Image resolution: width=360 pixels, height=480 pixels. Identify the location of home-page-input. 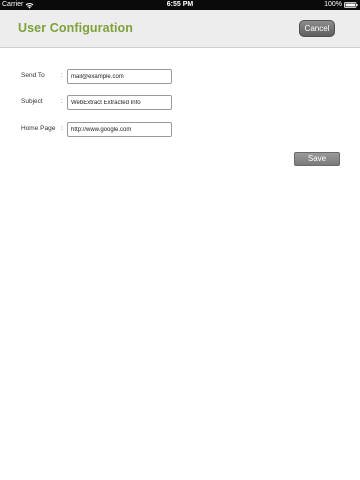
(119, 129).